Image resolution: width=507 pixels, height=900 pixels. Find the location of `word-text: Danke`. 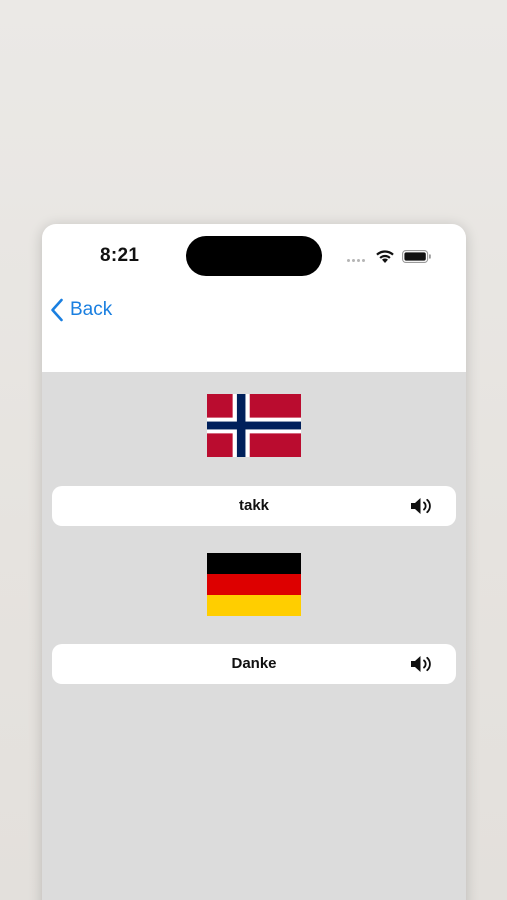

word-text: Danke is located at coordinates (254, 663).